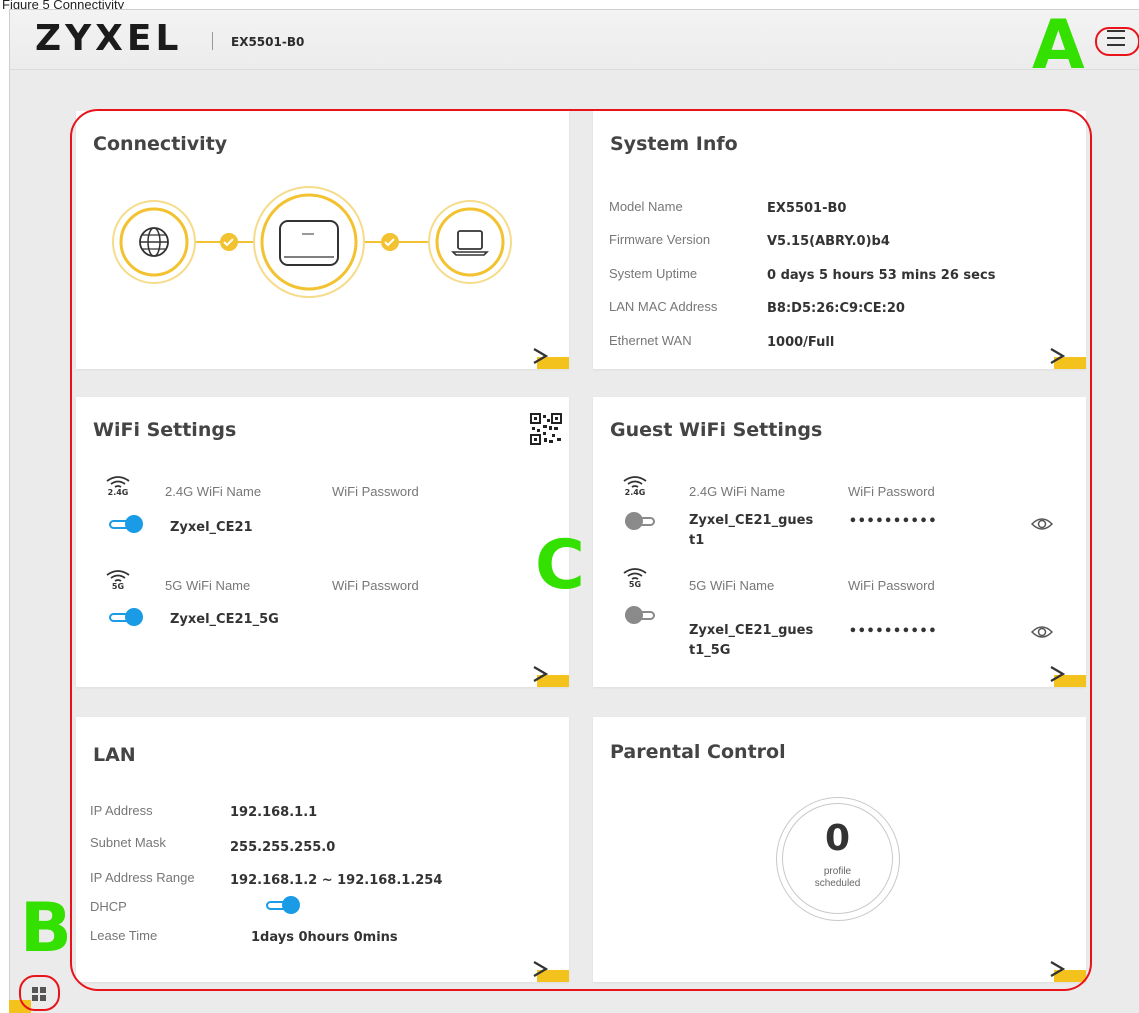 This screenshot has width=1139, height=1013. Describe the element at coordinates (20, 1006) in the screenshot. I see `apps-accent` at that location.